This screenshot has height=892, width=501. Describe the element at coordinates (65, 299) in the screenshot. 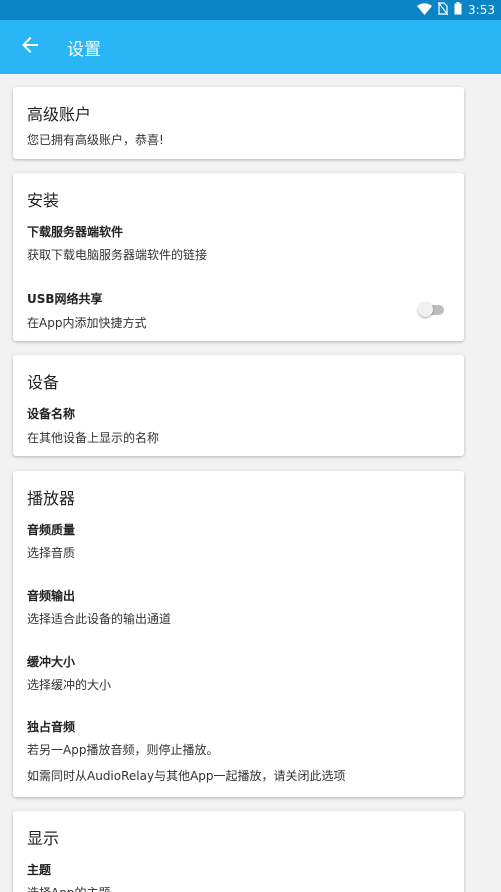

I see `usb-tethering-title: USB网络共享` at that location.